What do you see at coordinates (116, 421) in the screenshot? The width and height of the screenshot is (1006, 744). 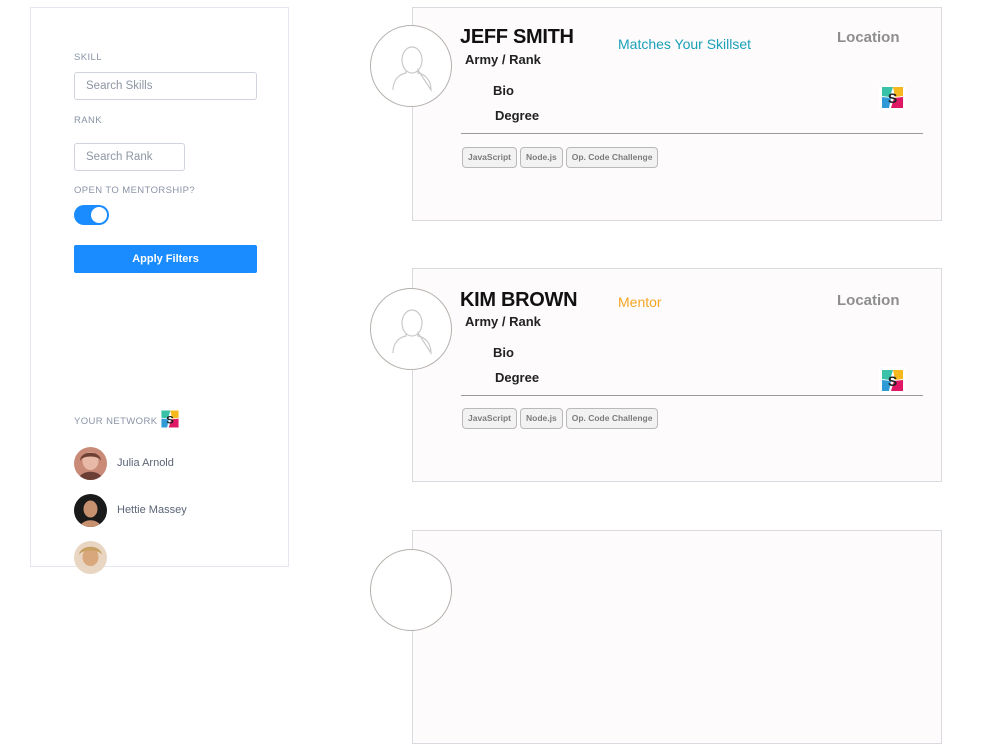 I see `your-network-title: YOUR NETWORK` at bounding box center [116, 421].